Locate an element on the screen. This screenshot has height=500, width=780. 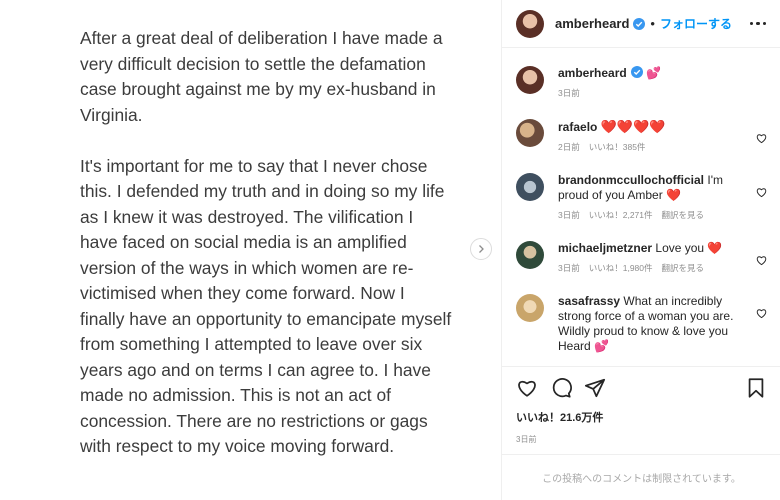
comment-icon is located at coordinates (561, 388).